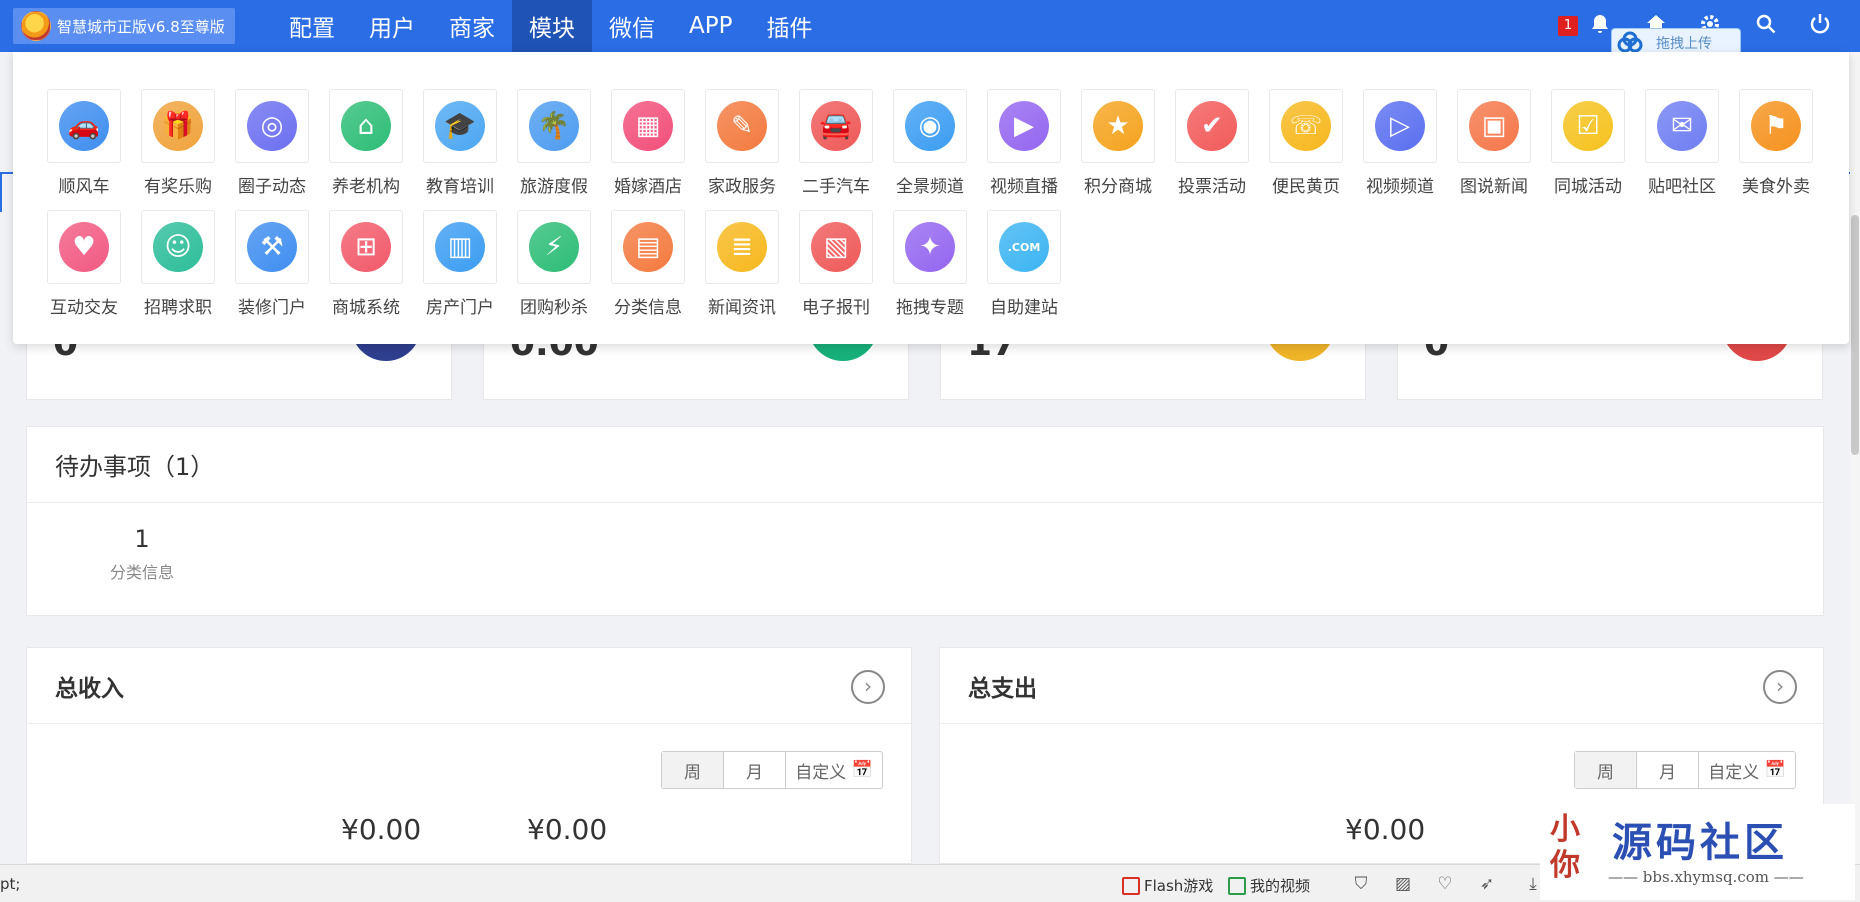  What do you see at coordinates (1684, 44) in the screenshot?
I see `drag-upload-label: 拖拽上传` at bounding box center [1684, 44].